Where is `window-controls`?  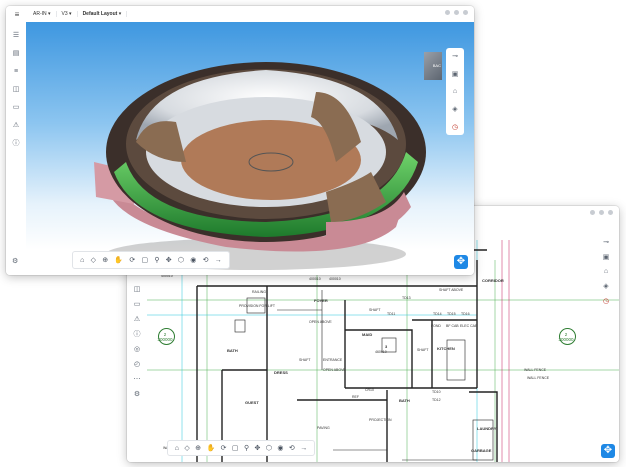
window-controls is located at coordinates (456, 12).